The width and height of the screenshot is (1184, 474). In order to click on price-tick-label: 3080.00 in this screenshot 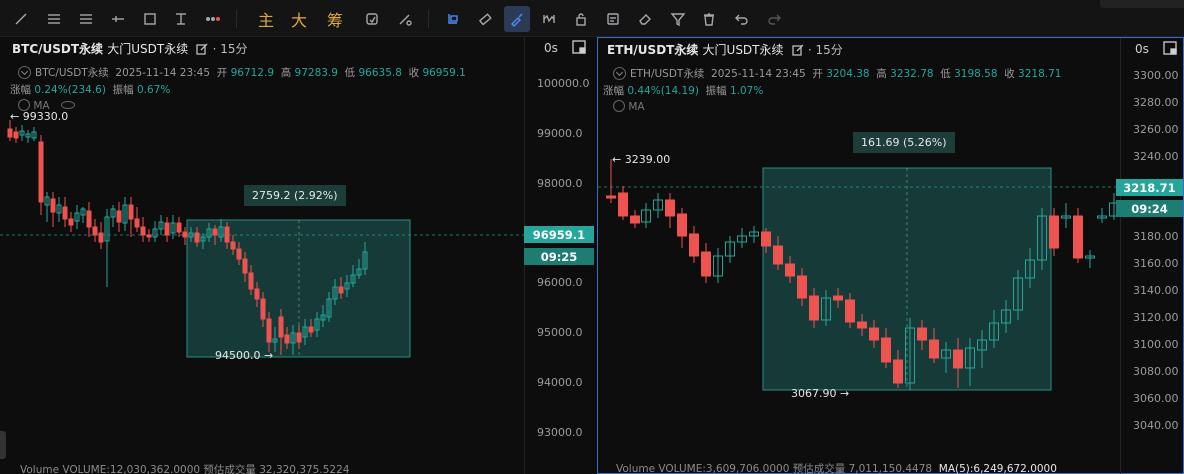, I will do `click(1156, 371)`.